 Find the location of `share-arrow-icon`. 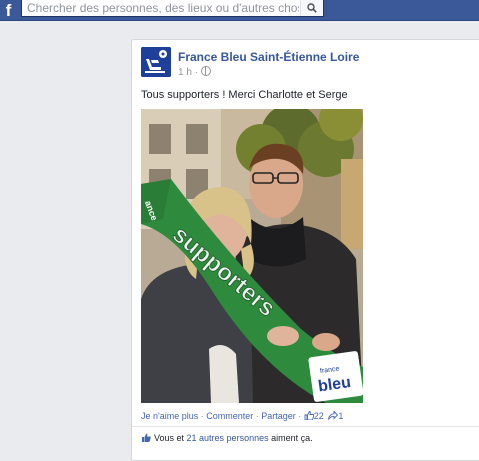

share-arrow-icon is located at coordinates (333, 415).